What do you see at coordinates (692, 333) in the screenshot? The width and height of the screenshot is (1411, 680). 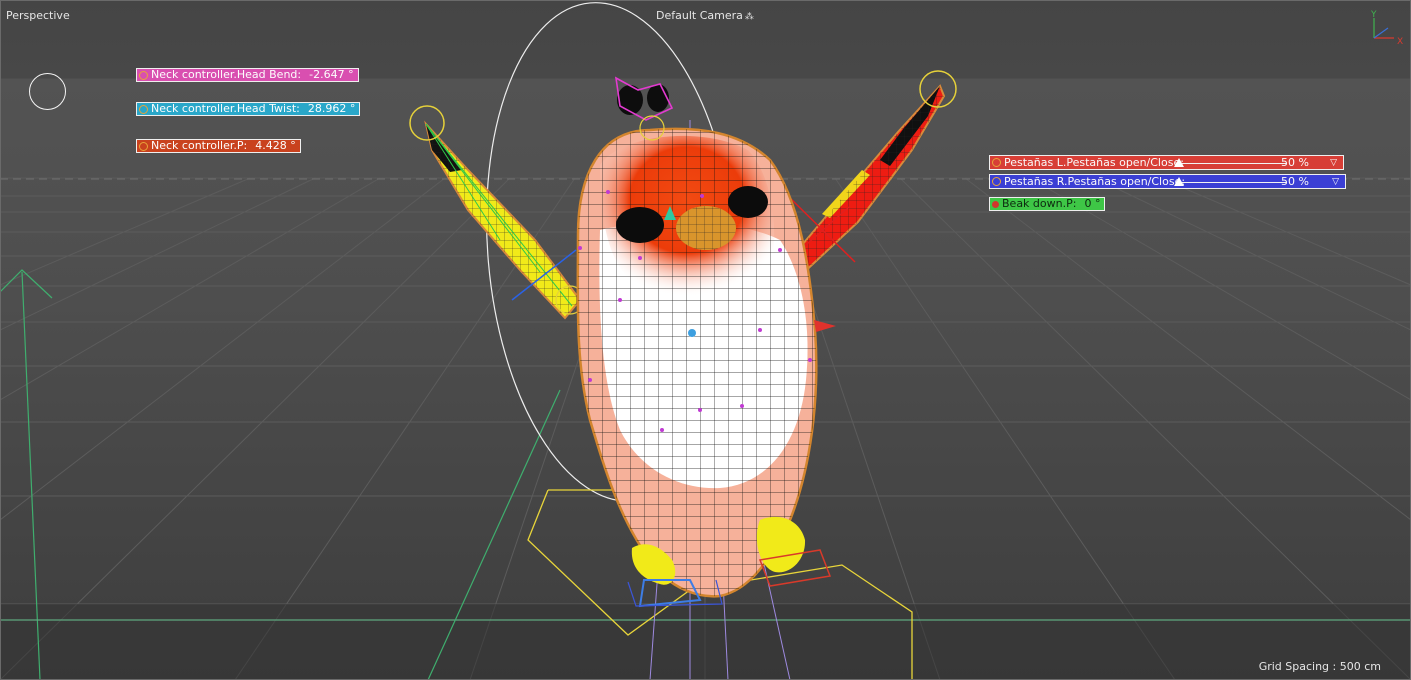 I see `pivot-point` at bounding box center [692, 333].